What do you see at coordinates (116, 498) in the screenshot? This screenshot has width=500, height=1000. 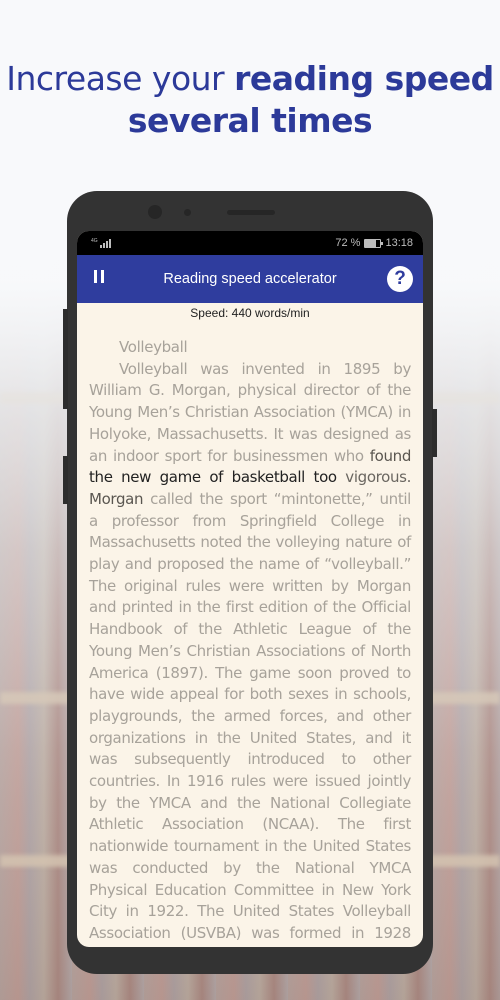 I see `text-segment-upcoming: Morgan` at bounding box center [116, 498].